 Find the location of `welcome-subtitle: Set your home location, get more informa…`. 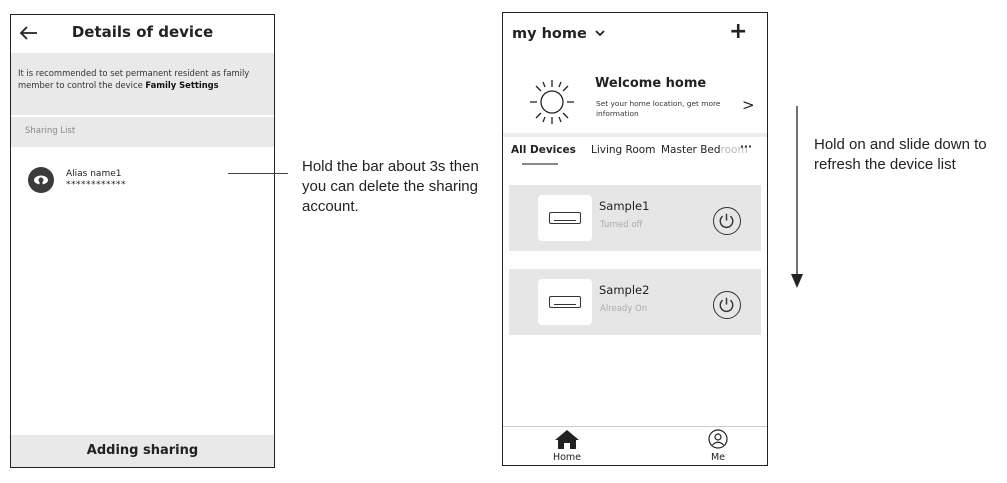

welcome-subtitle: Set your home location, get more informa… is located at coordinates (658, 108).